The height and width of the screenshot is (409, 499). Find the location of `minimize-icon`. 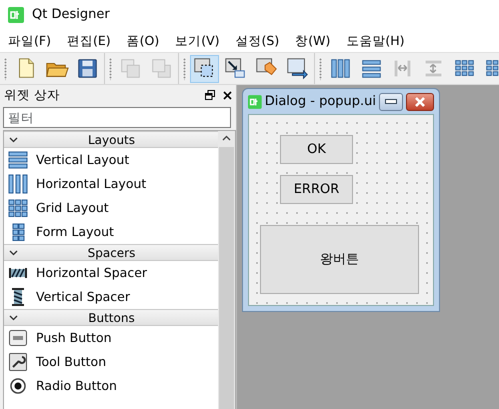

minimize-icon is located at coordinates (391, 101).